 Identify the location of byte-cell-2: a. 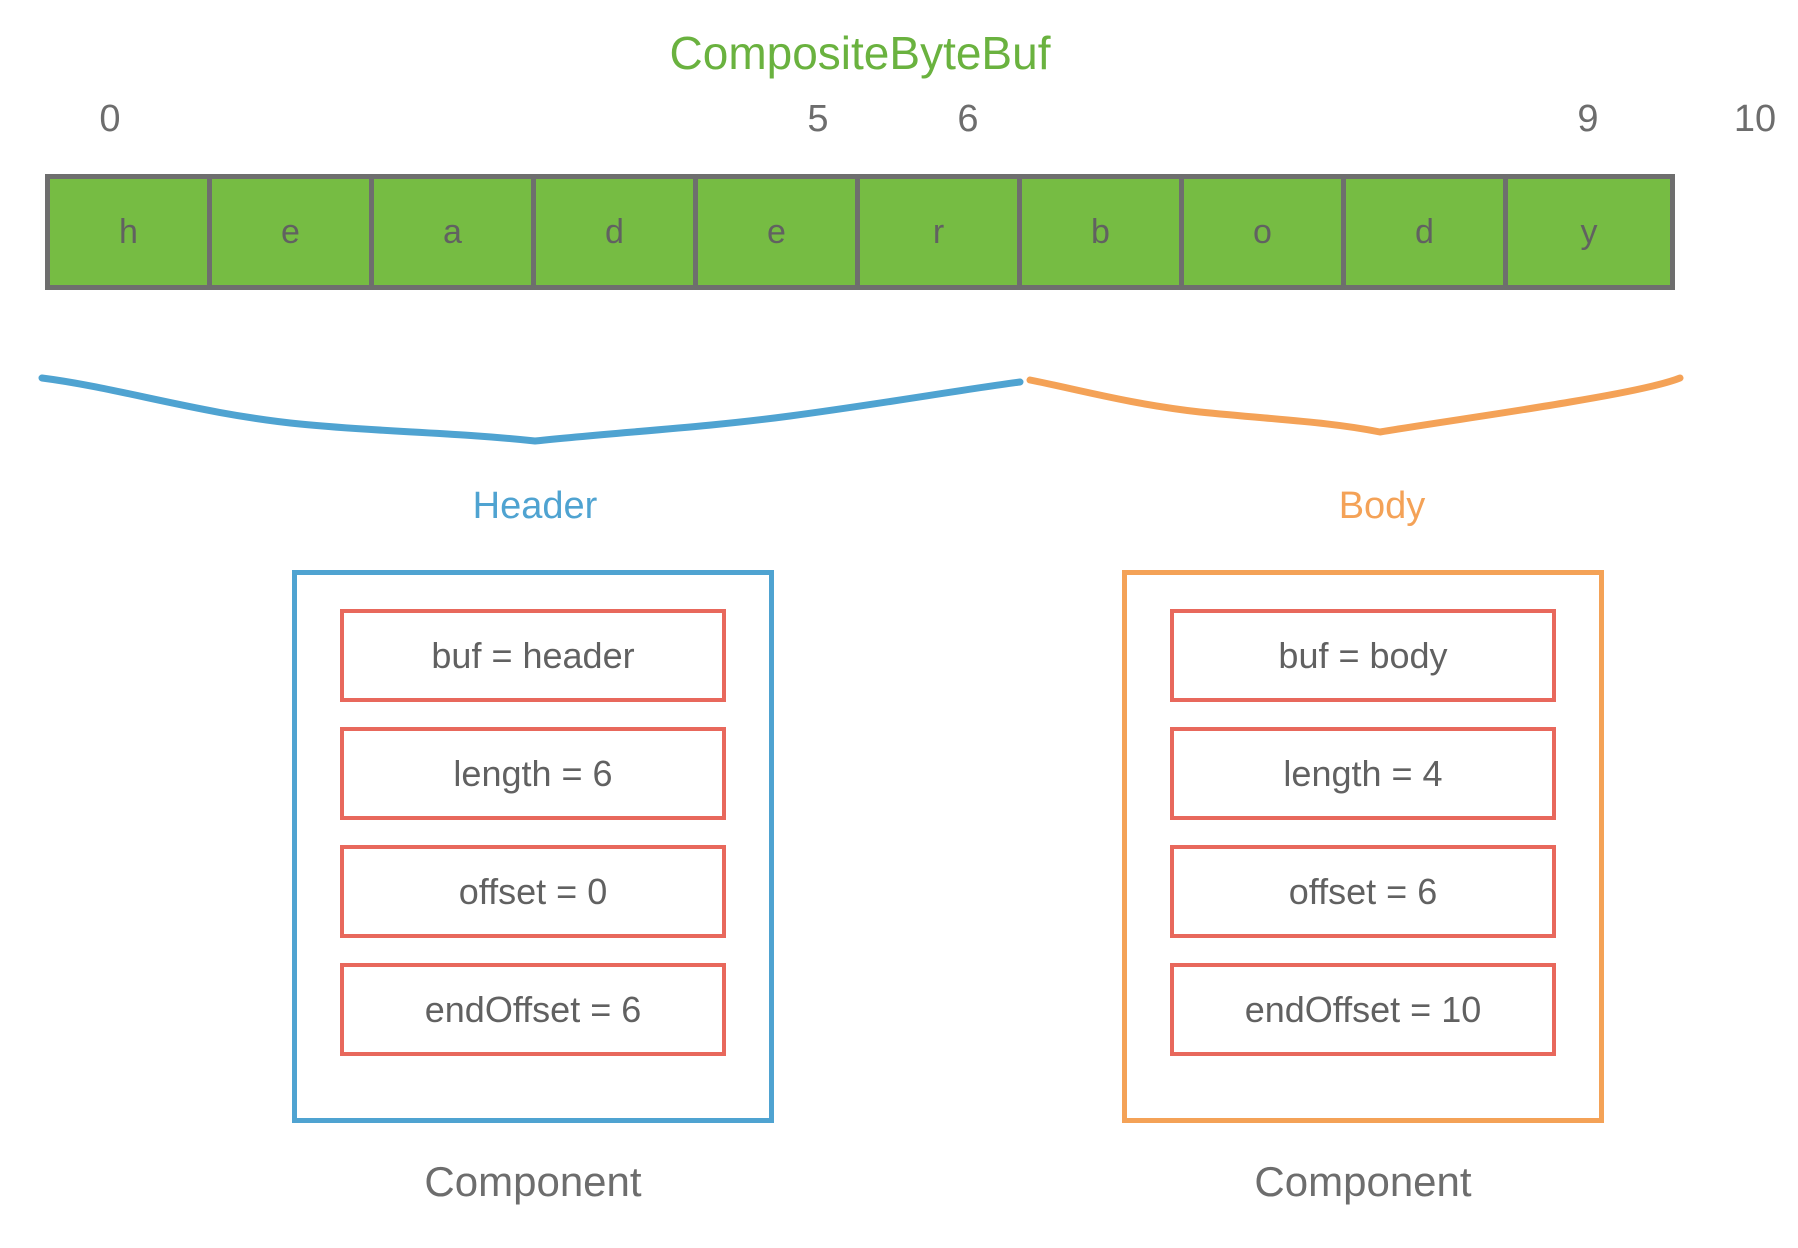
(455, 232).